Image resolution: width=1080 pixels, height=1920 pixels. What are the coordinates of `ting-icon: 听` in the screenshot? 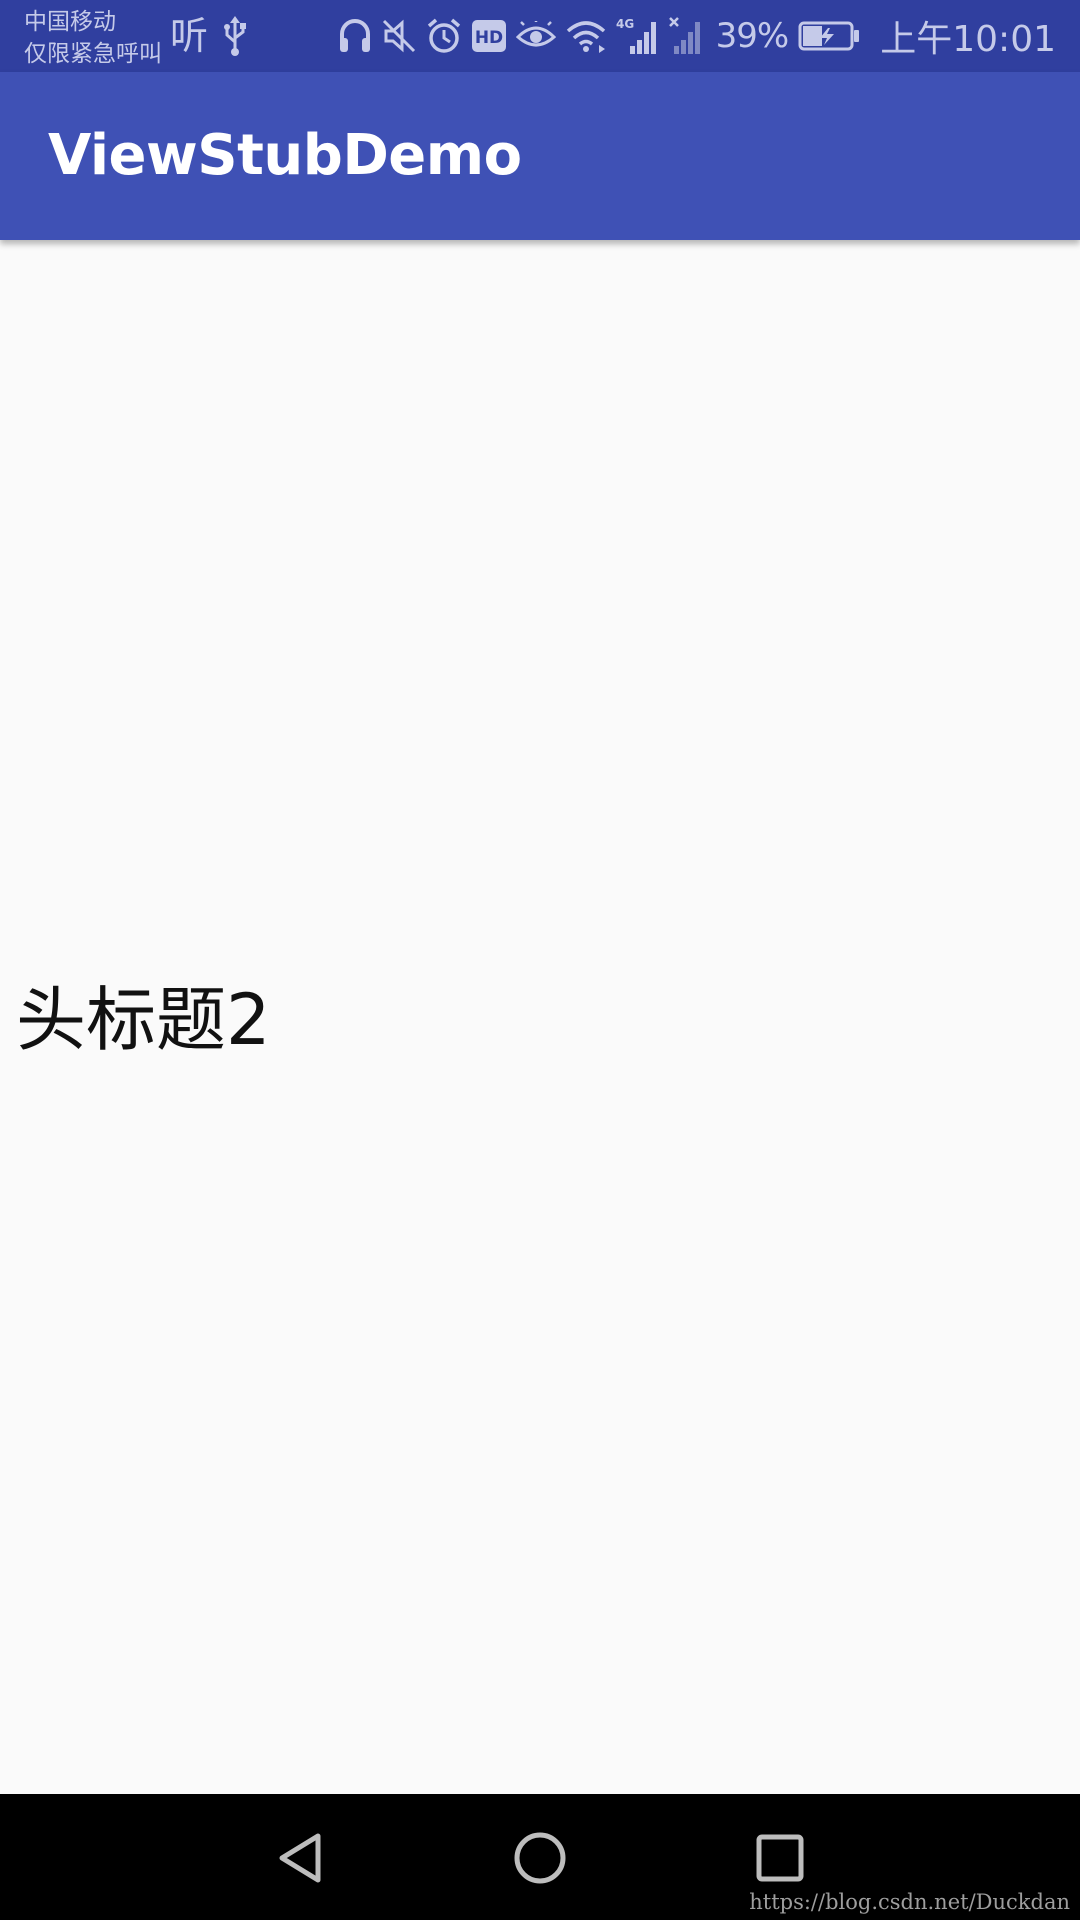 It's located at (189, 36).